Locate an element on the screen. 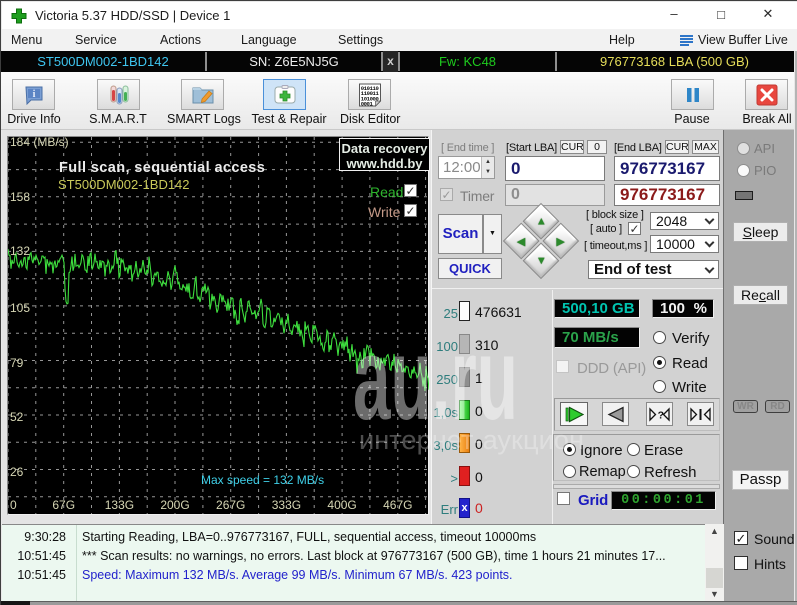 The width and height of the screenshot is (797, 605). svg-text: 26 is located at coordinates (17, 472).